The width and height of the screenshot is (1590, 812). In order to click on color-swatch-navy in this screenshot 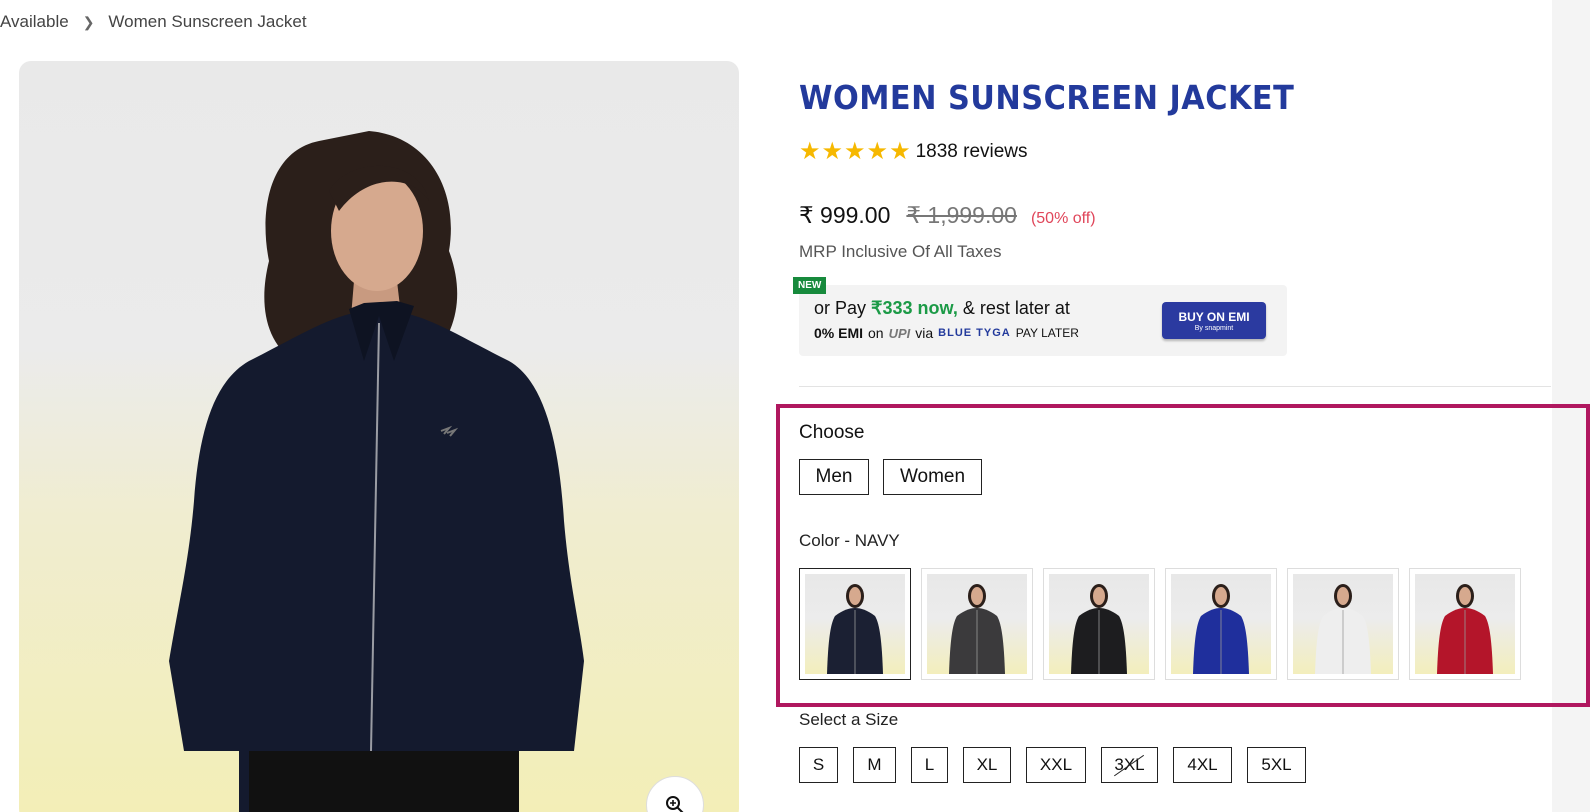, I will do `click(855, 624)`.